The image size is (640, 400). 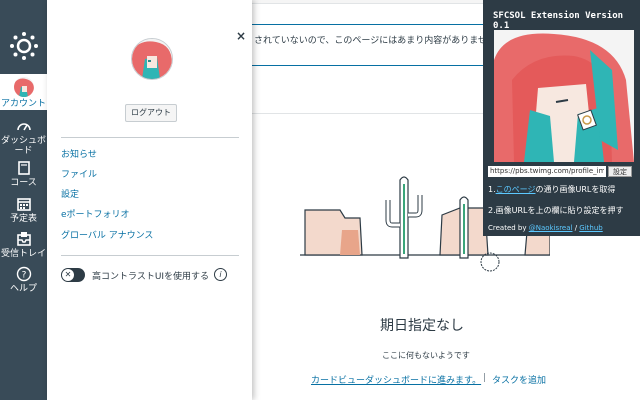 I want to click on nav-label-calendar: 予定表, so click(x=23, y=219).